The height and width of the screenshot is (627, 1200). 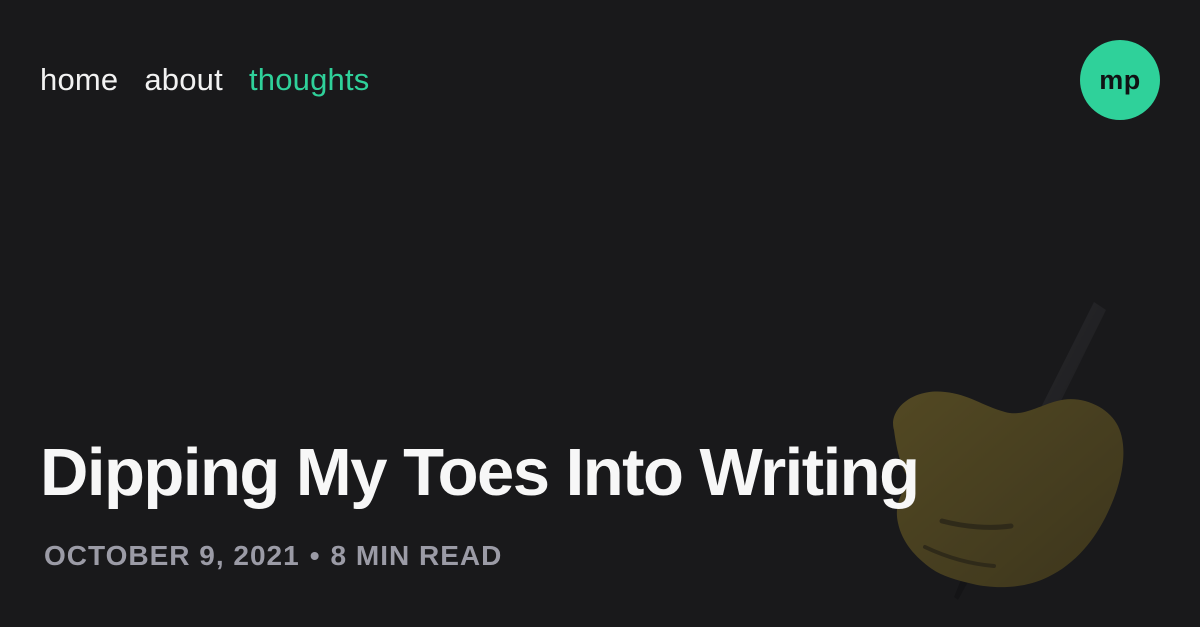 I want to click on post-meta: OCTOBER 9, 2021 • 8 MIN READ, so click(x=273, y=556).